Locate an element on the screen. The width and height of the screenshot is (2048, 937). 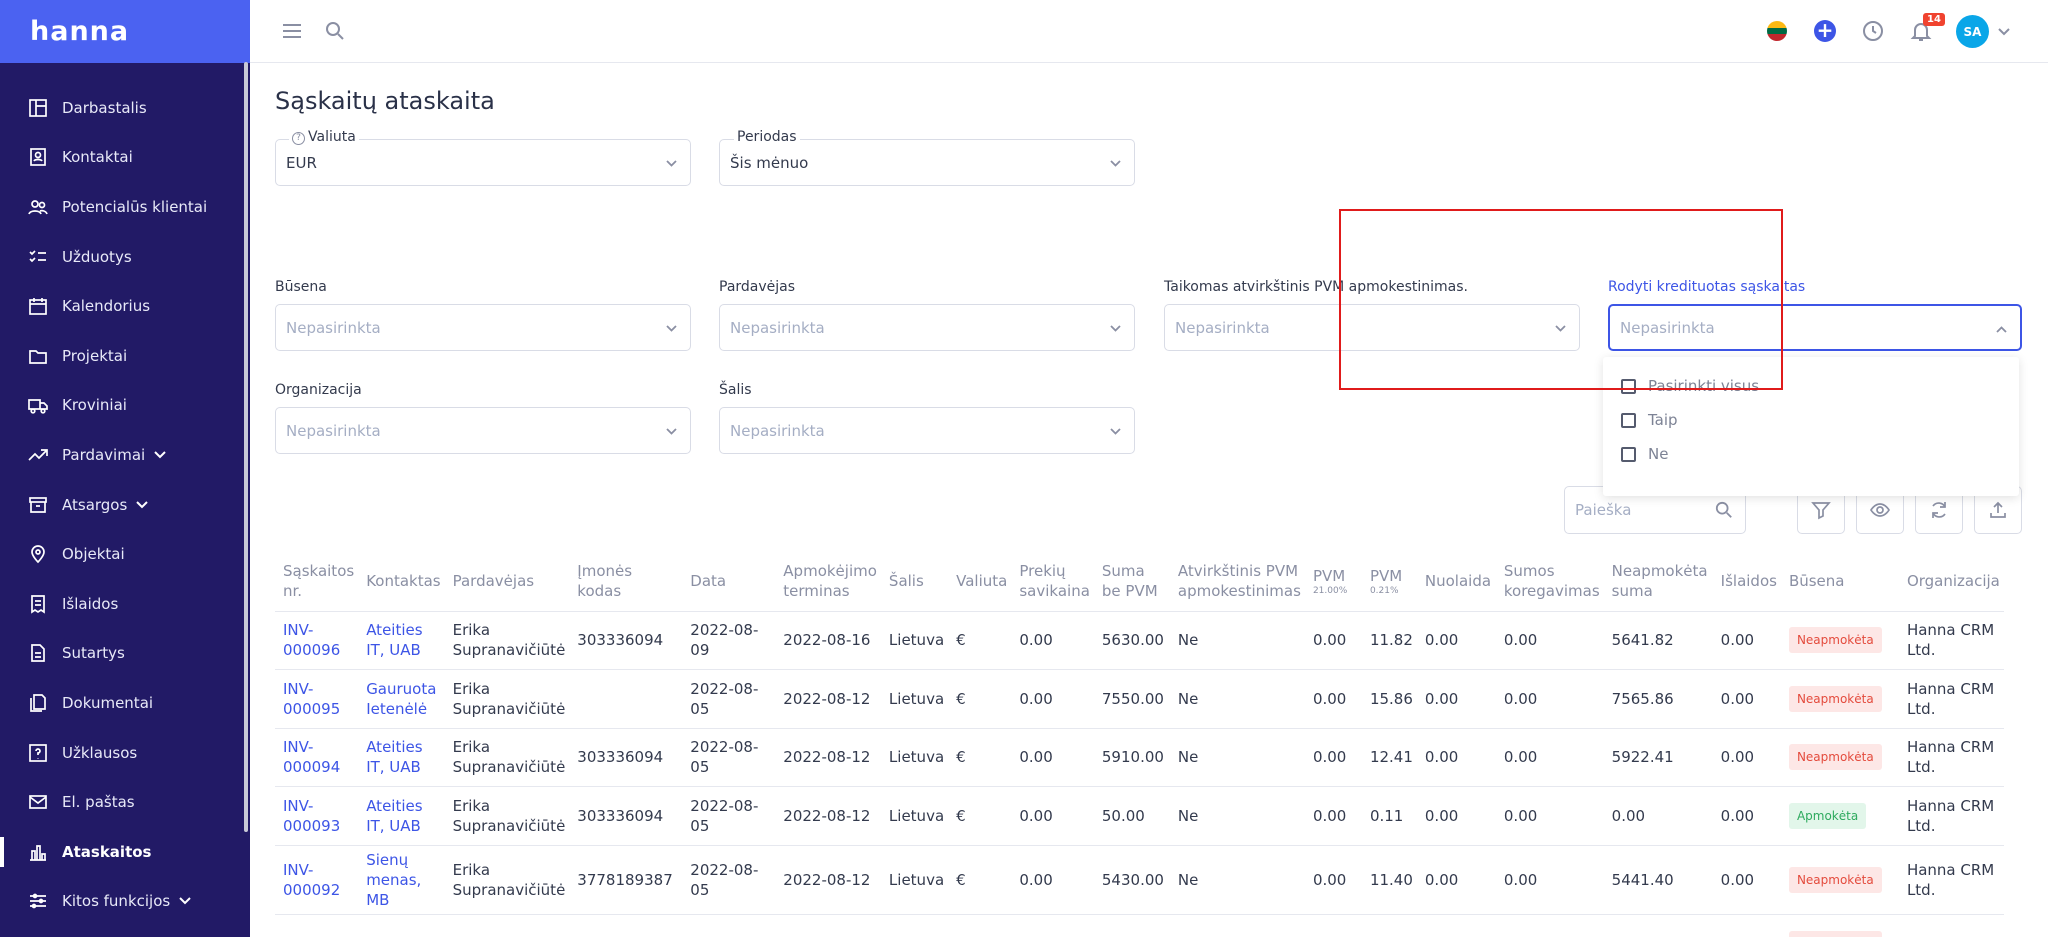
column-header: Įmonės kodas is located at coordinates (625, 581).